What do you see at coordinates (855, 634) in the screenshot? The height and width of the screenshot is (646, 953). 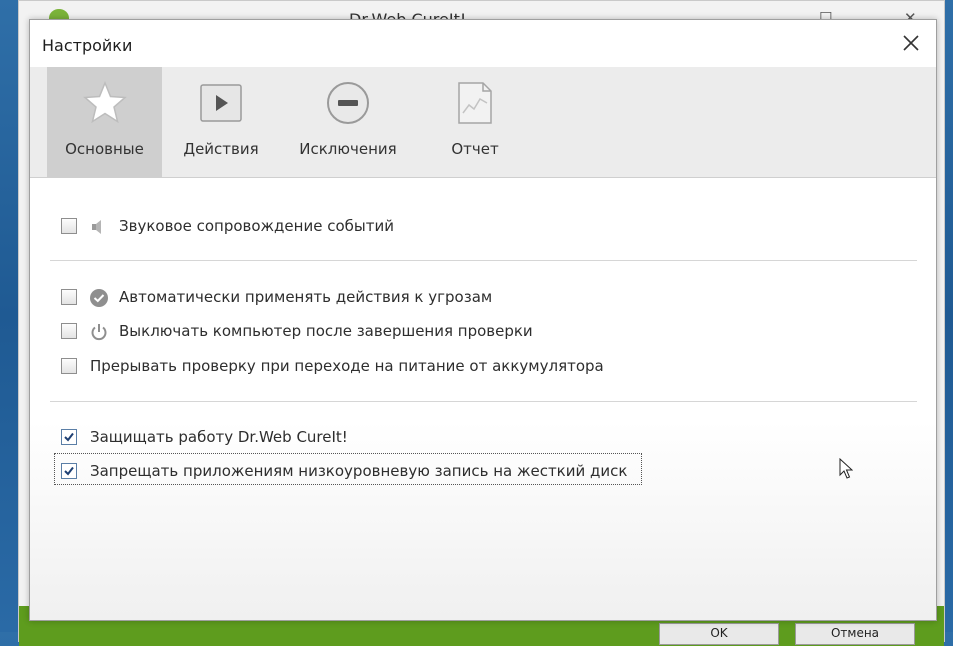 I see `cancel-button: Отмена` at bounding box center [855, 634].